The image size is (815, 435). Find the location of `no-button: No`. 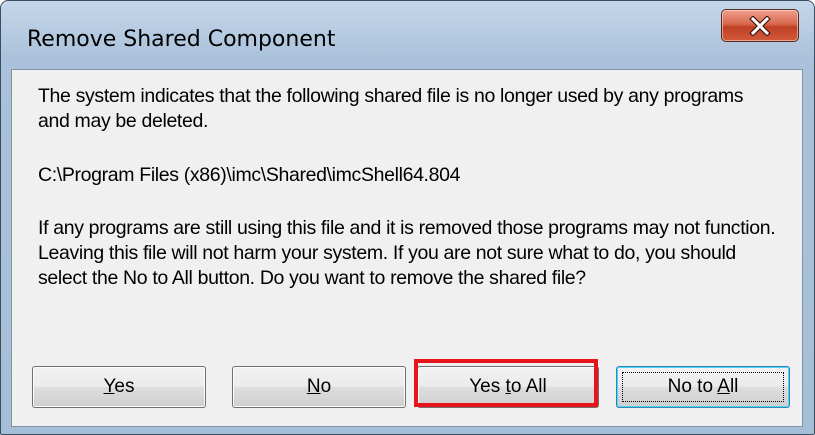

no-button: No is located at coordinates (319, 387).